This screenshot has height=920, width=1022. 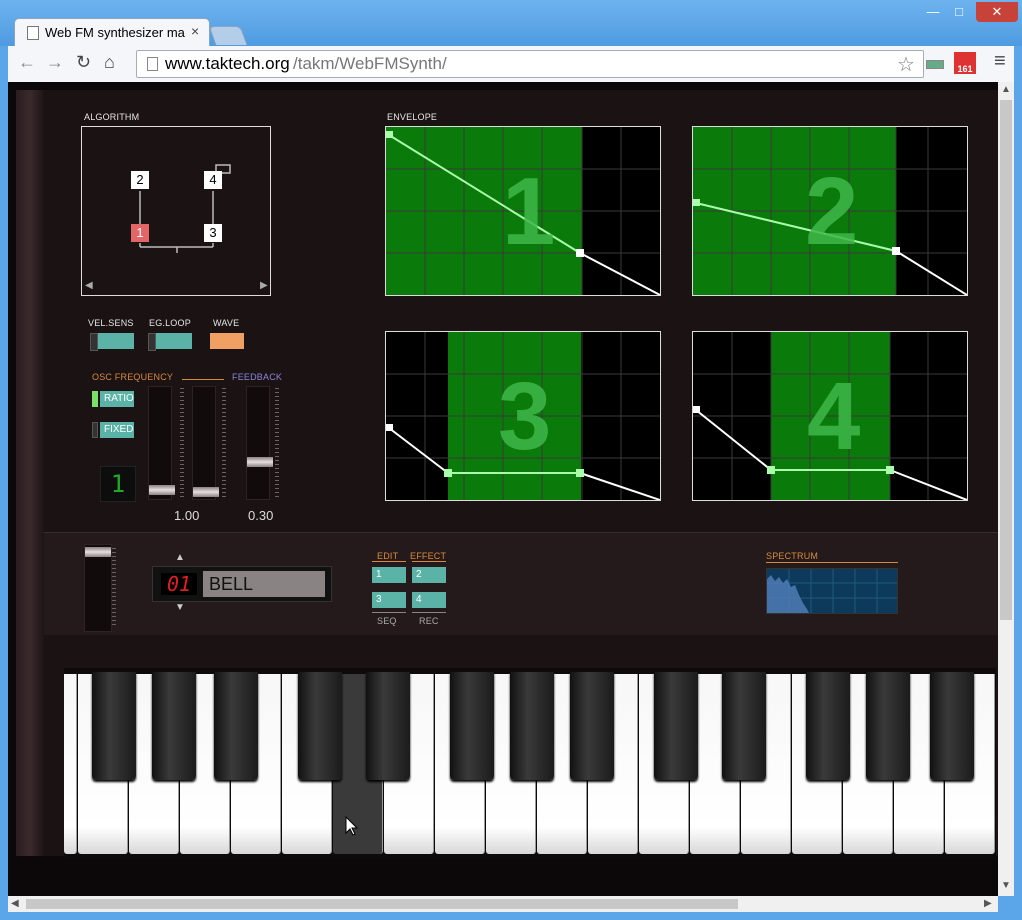 I want to click on tab-web-fm-synth: Web FM synthesizer ma ×, so click(x=112, y=32).